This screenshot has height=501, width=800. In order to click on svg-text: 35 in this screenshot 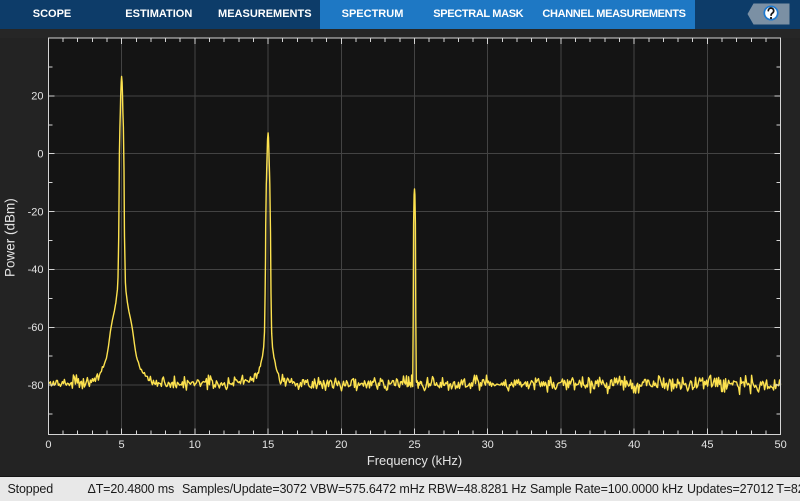, I will do `click(561, 445)`.